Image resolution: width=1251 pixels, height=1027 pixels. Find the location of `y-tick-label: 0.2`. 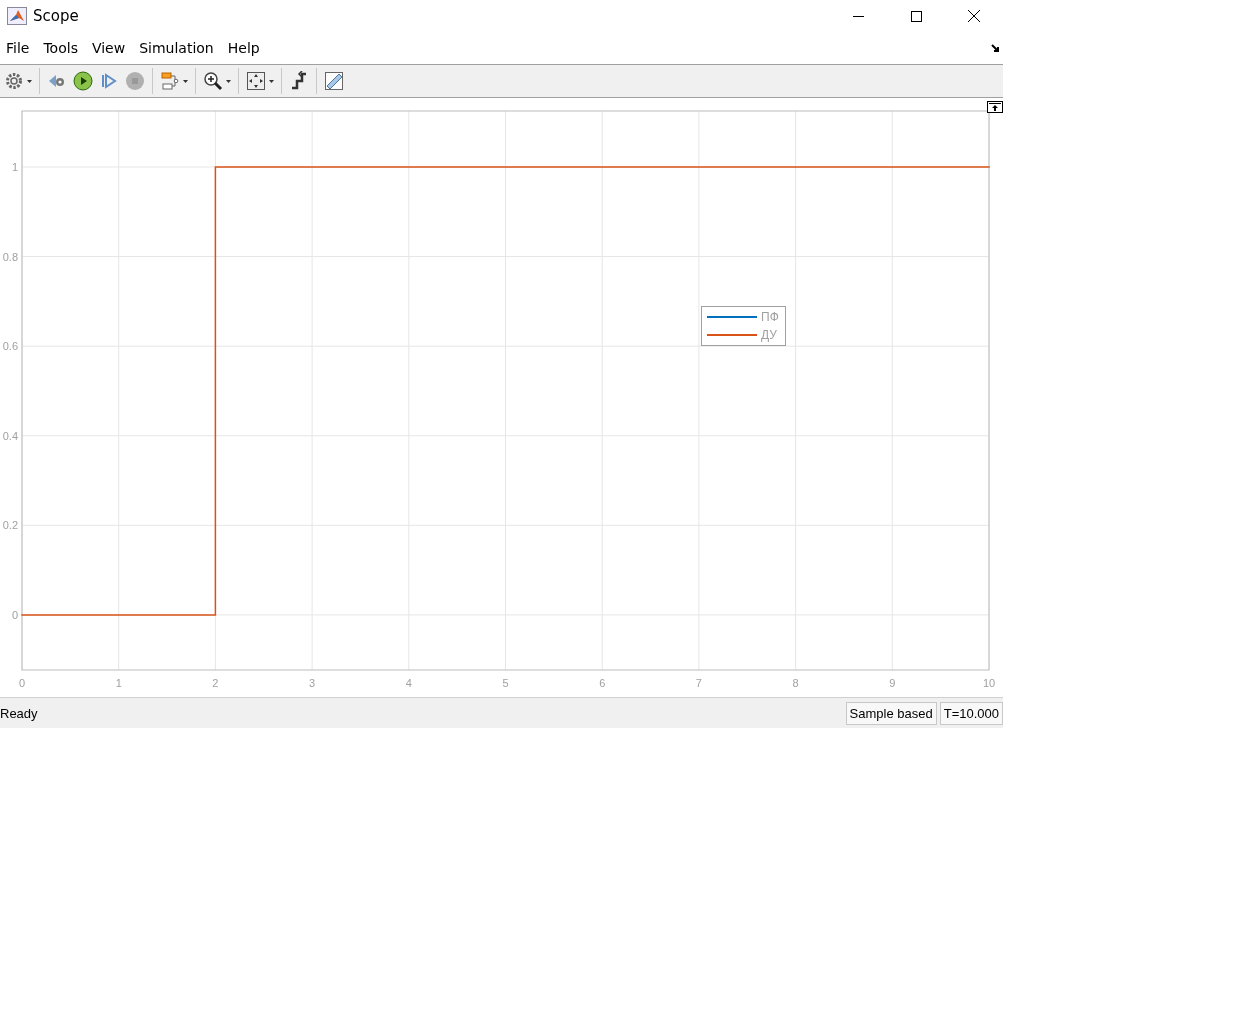

y-tick-label: 0.2 is located at coordinates (10, 525).